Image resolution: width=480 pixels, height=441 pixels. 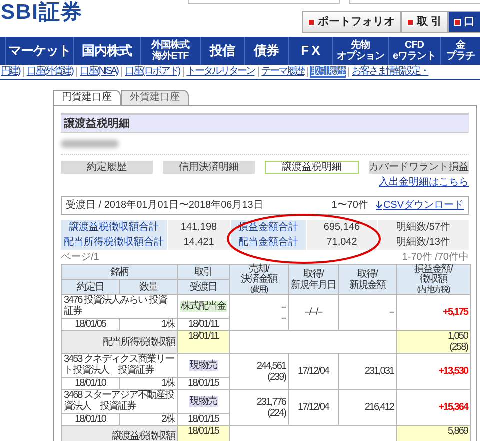 I want to click on tax-amount: 5,869, so click(x=457, y=431).